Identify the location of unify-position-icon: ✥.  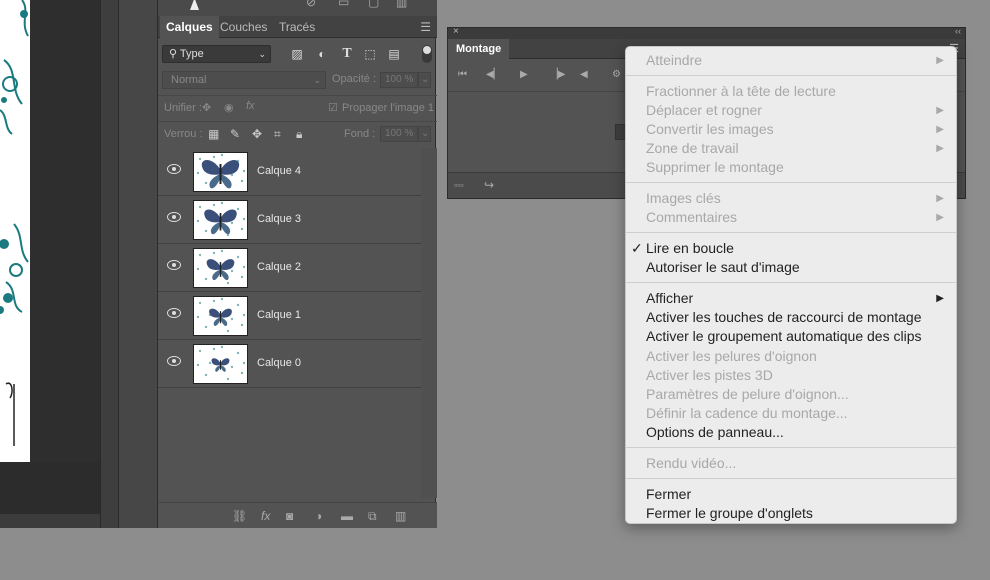
(206, 107).